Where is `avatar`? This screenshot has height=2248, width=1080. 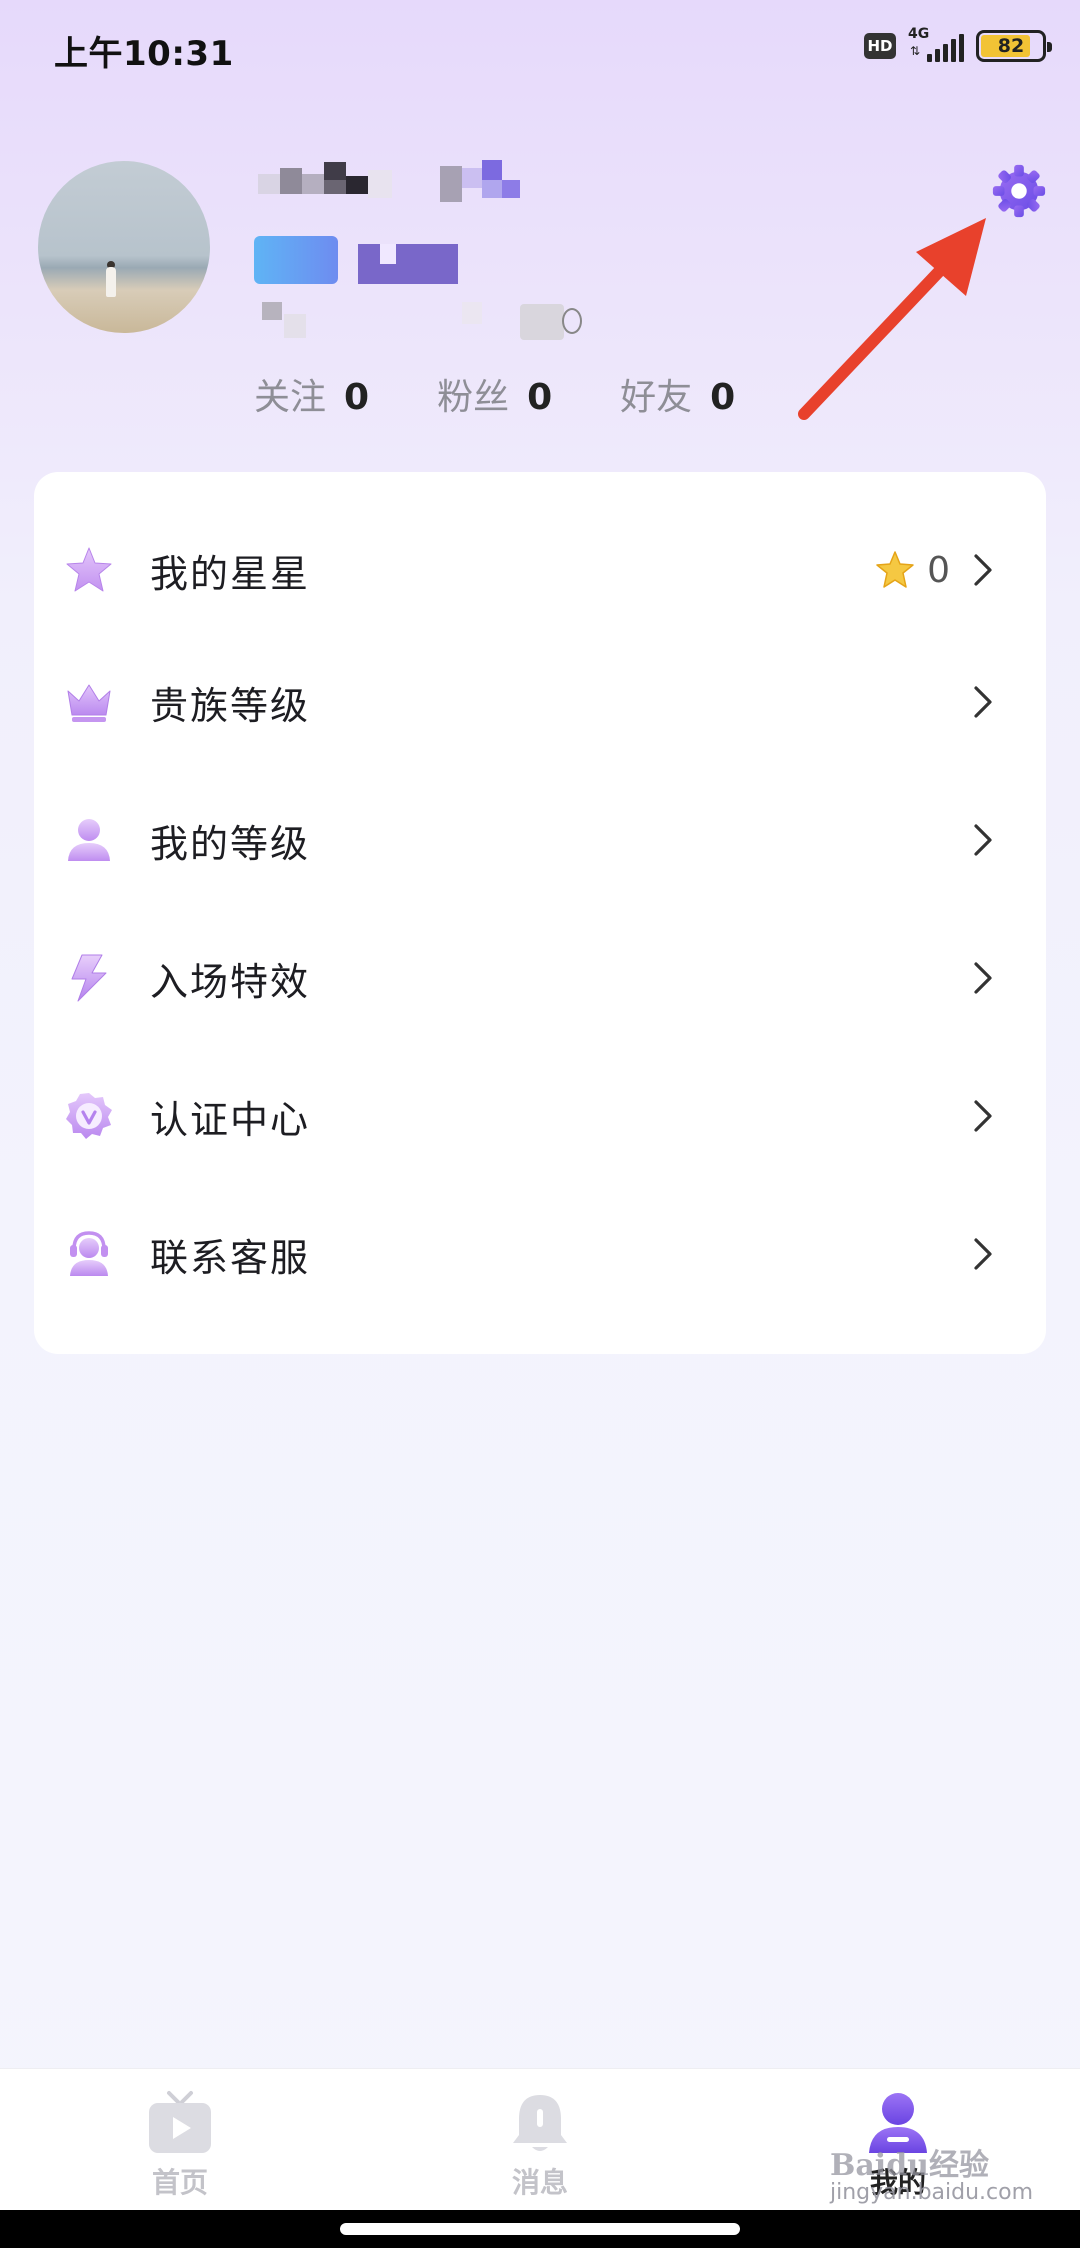
avatar is located at coordinates (124, 247).